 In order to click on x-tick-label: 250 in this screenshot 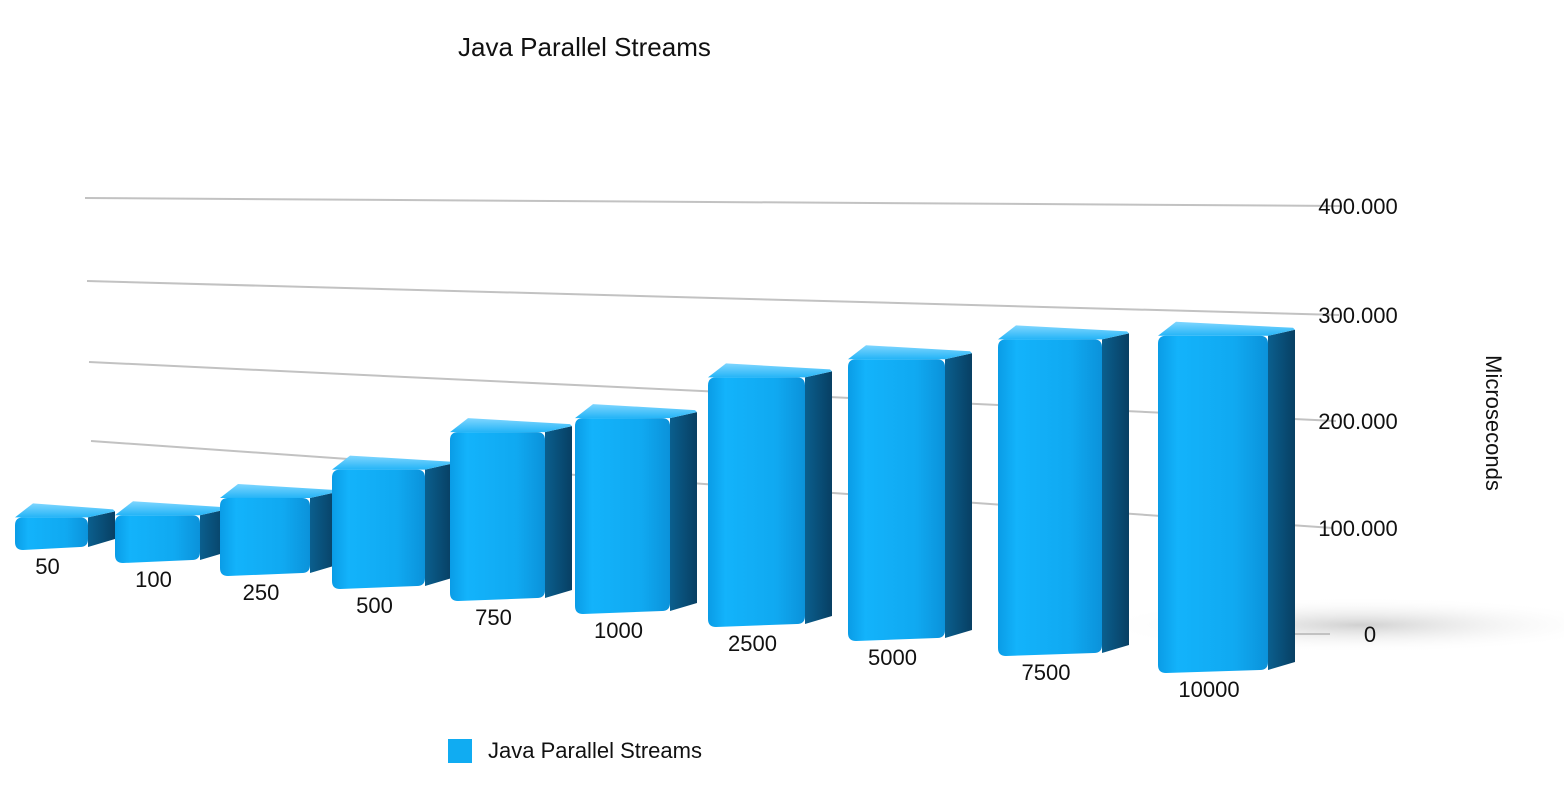, I will do `click(261, 592)`.